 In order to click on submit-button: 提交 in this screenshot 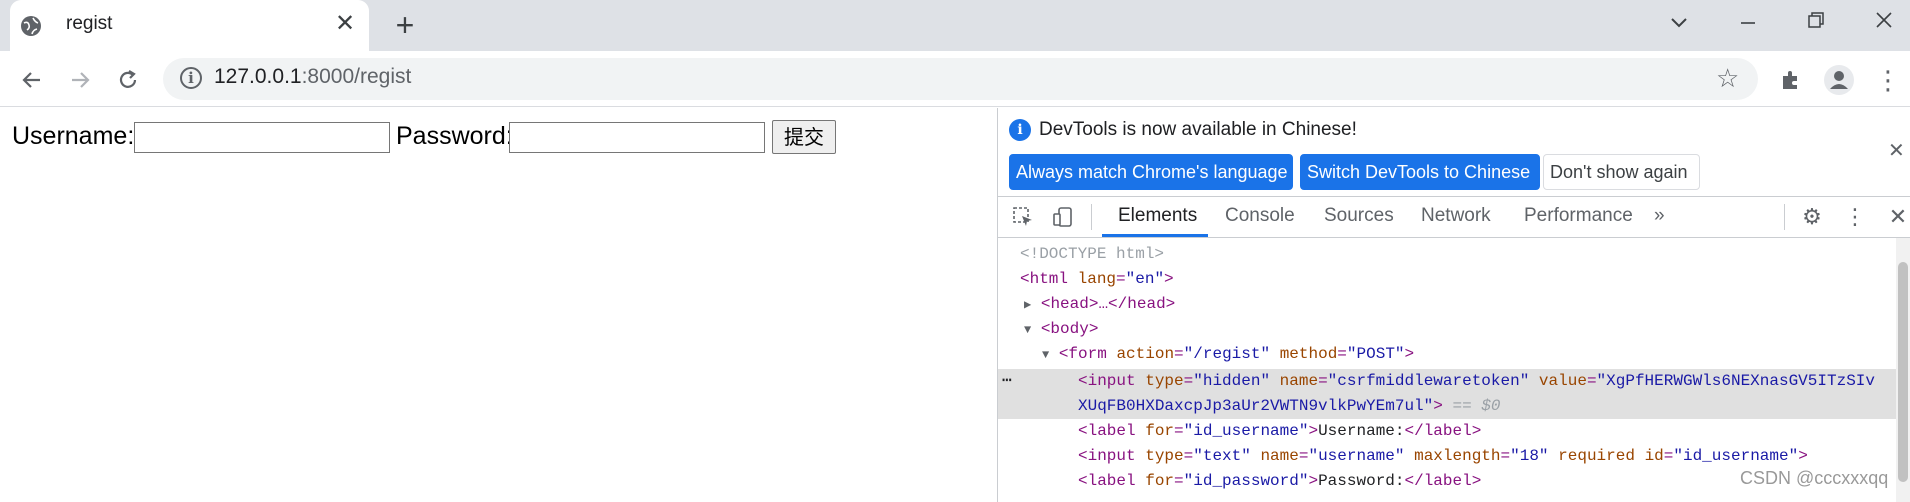, I will do `click(804, 137)`.